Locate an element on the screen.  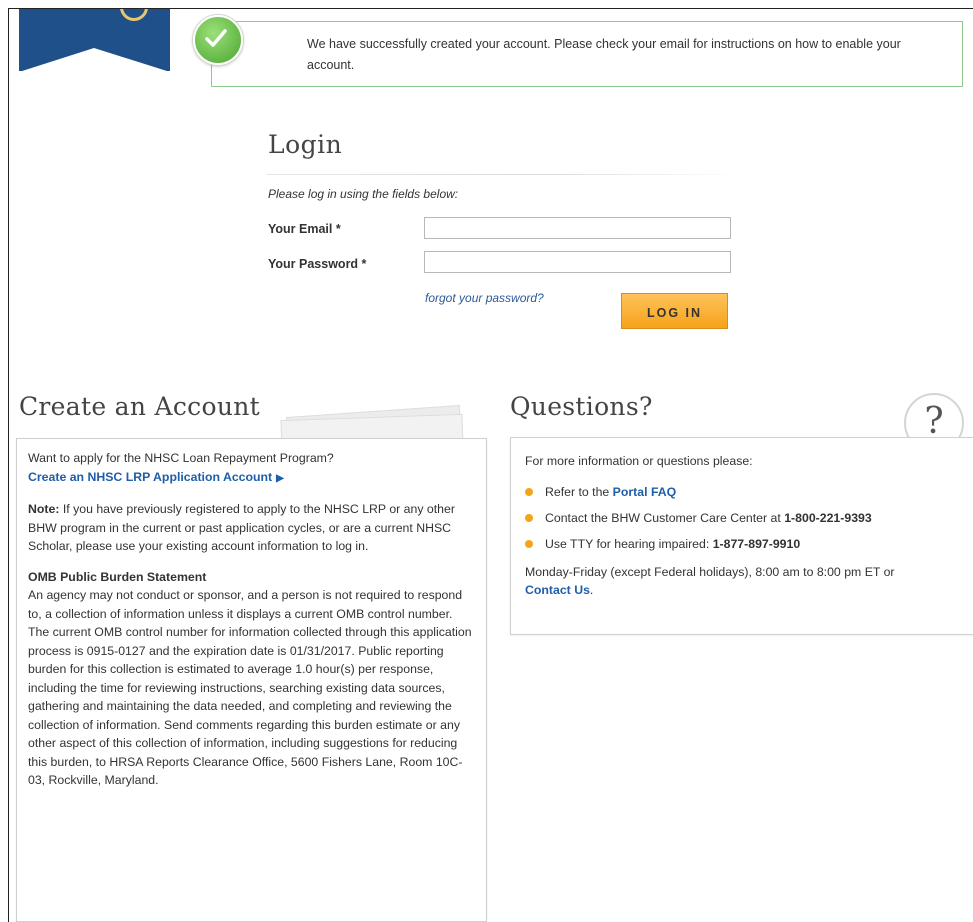
create-account-title: Create an Account is located at coordinates (139, 406).